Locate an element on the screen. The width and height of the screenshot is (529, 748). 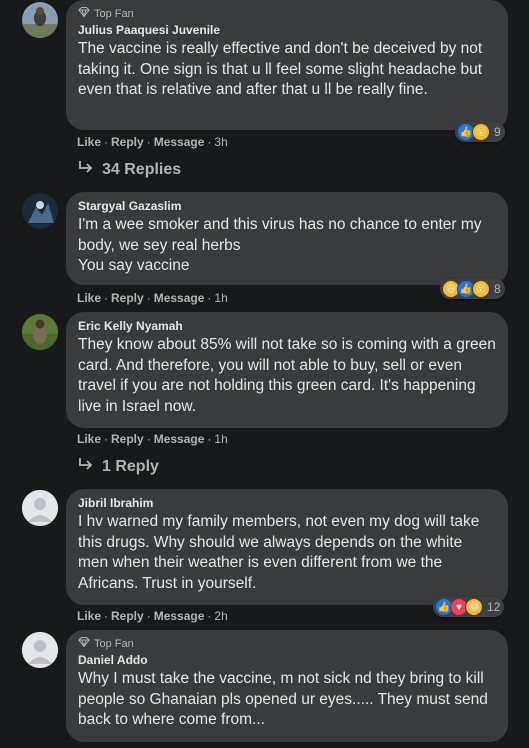
reactions-summary: 😆 👍 😮 8 is located at coordinates (472, 289).